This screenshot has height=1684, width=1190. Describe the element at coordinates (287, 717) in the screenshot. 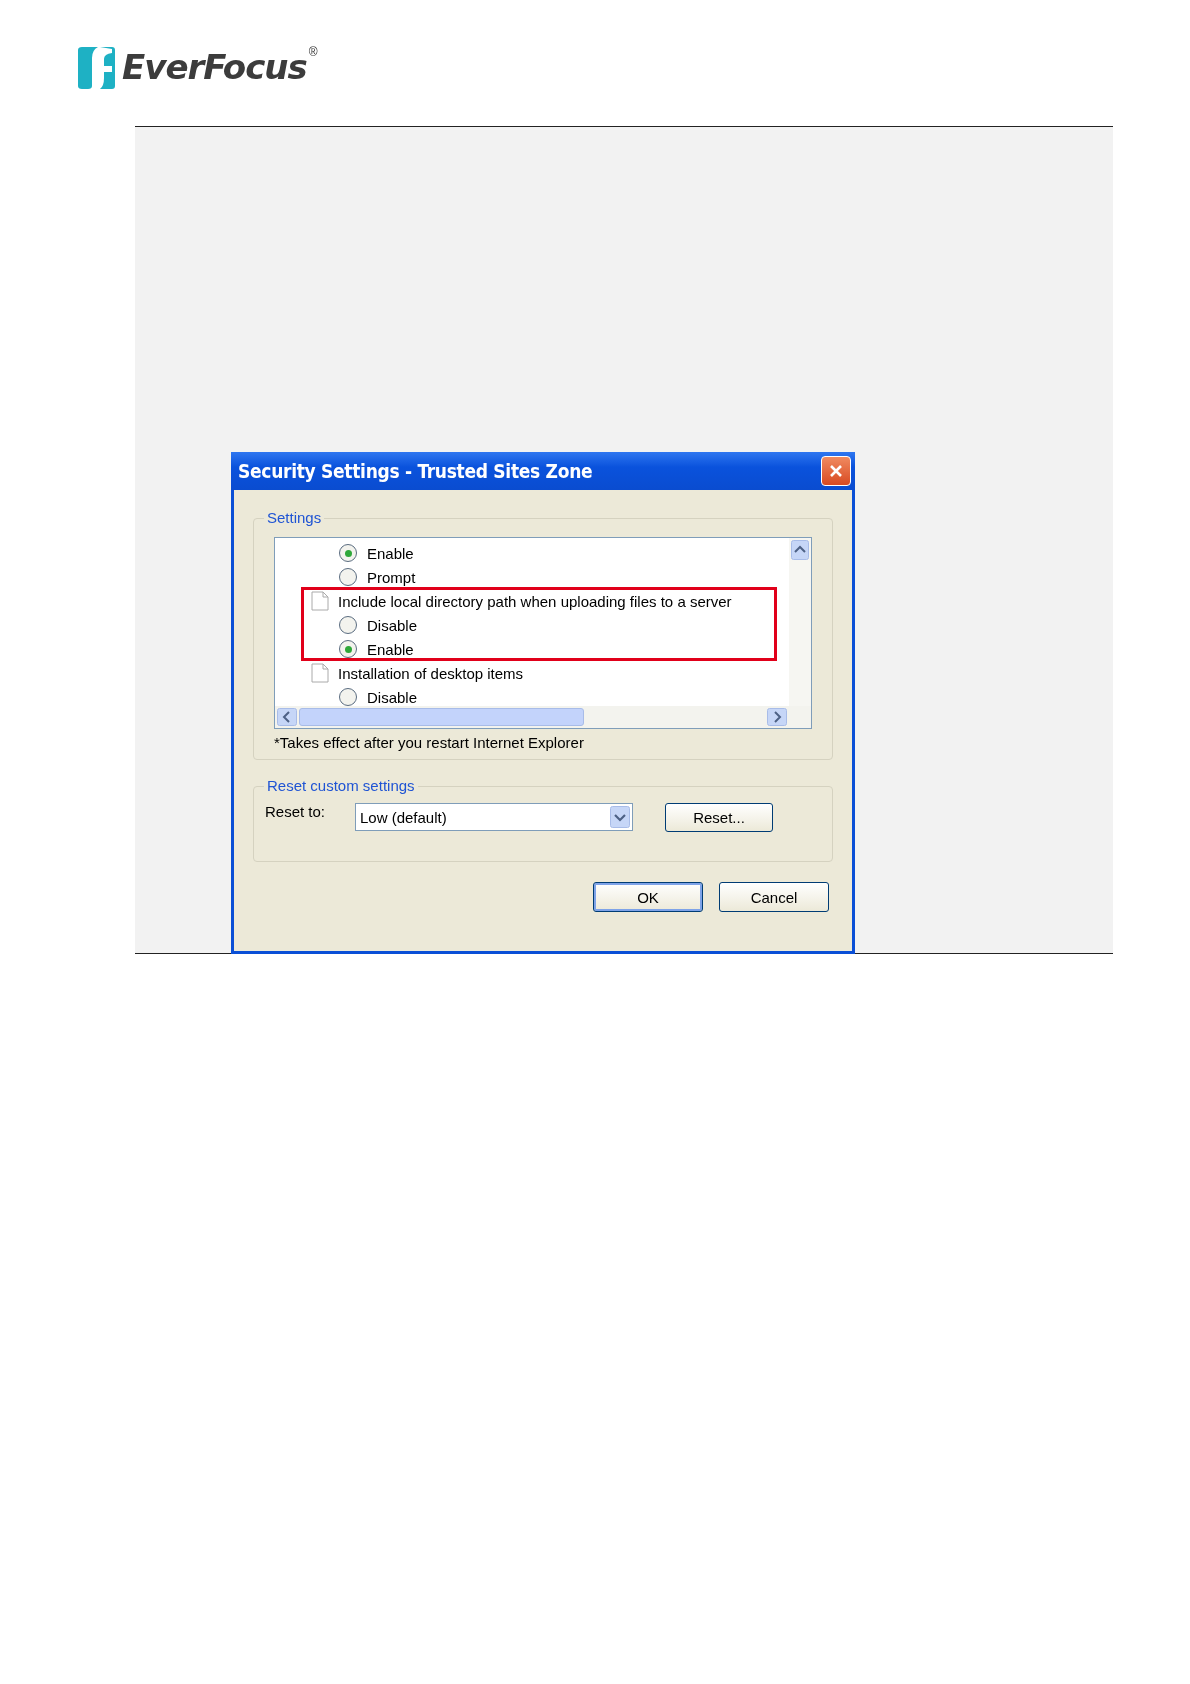

I see `scroll-left-icon` at that location.